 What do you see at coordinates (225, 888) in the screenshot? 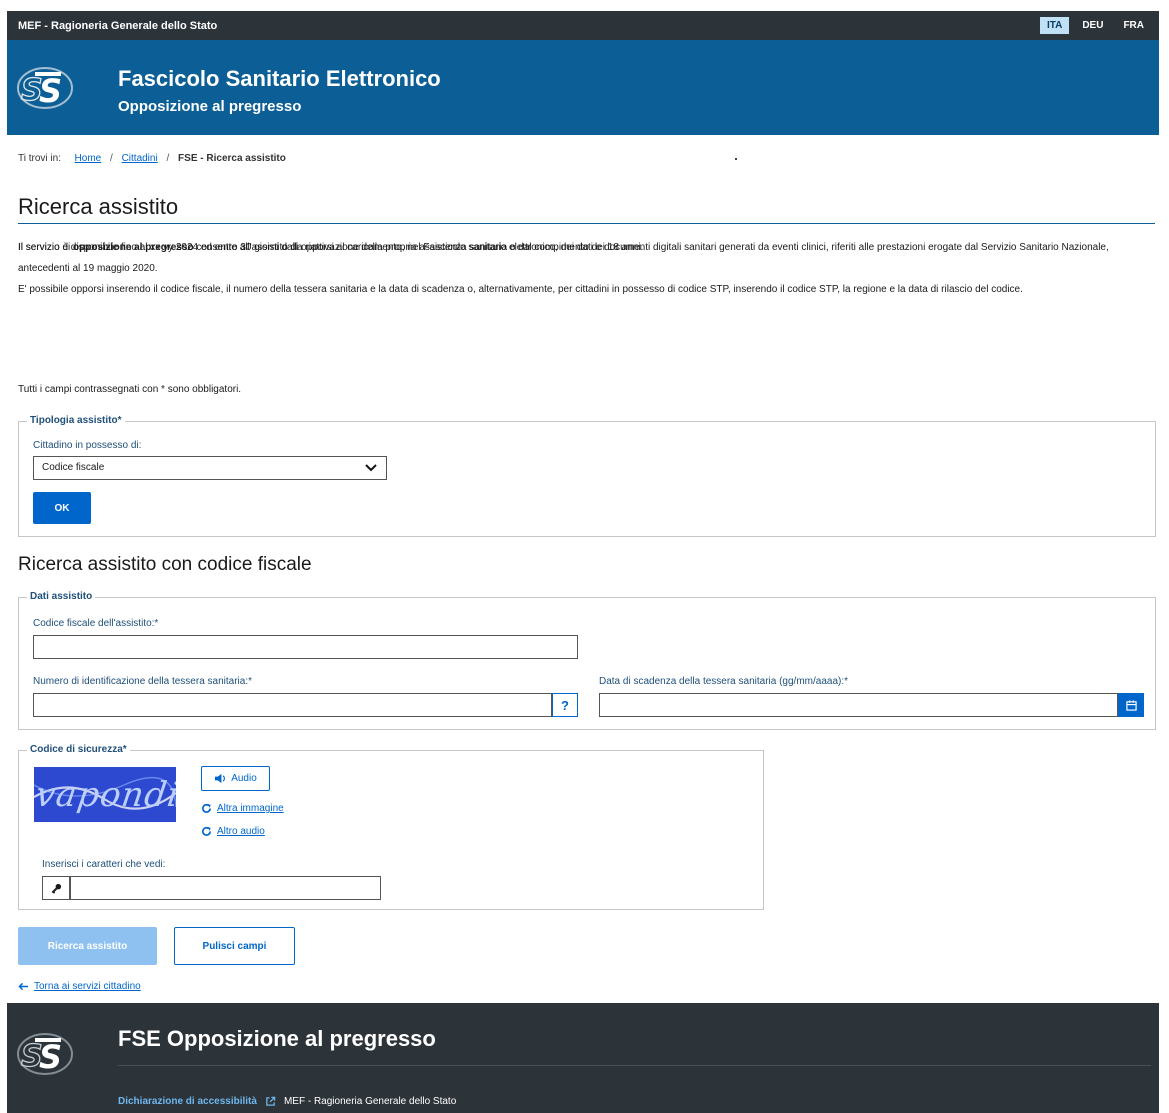
I see `captcha-input` at bounding box center [225, 888].